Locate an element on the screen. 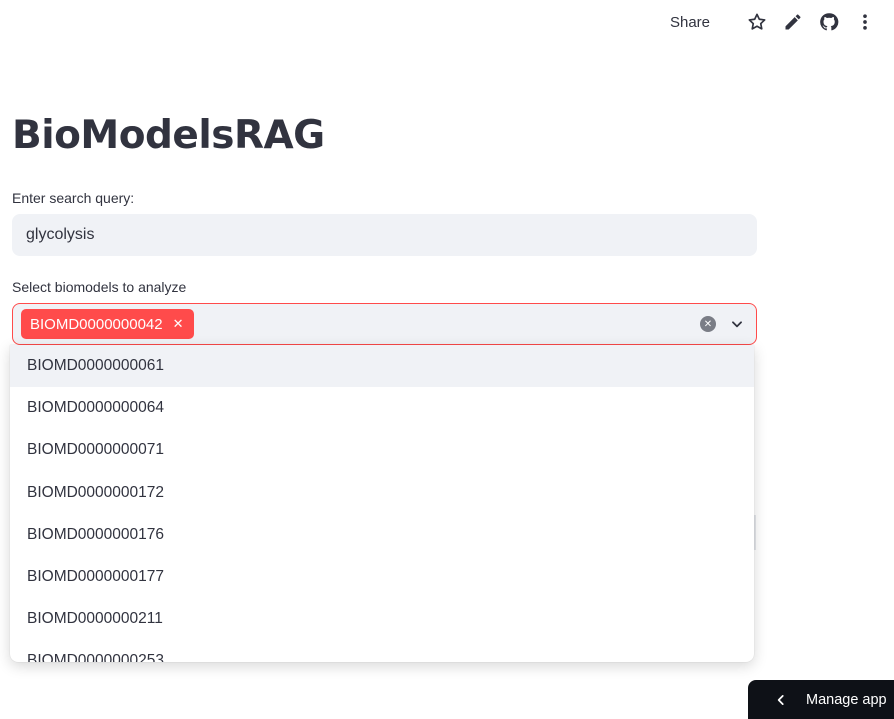 The height and width of the screenshot is (719, 894). share-button: Share is located at coordinates (690, 22).